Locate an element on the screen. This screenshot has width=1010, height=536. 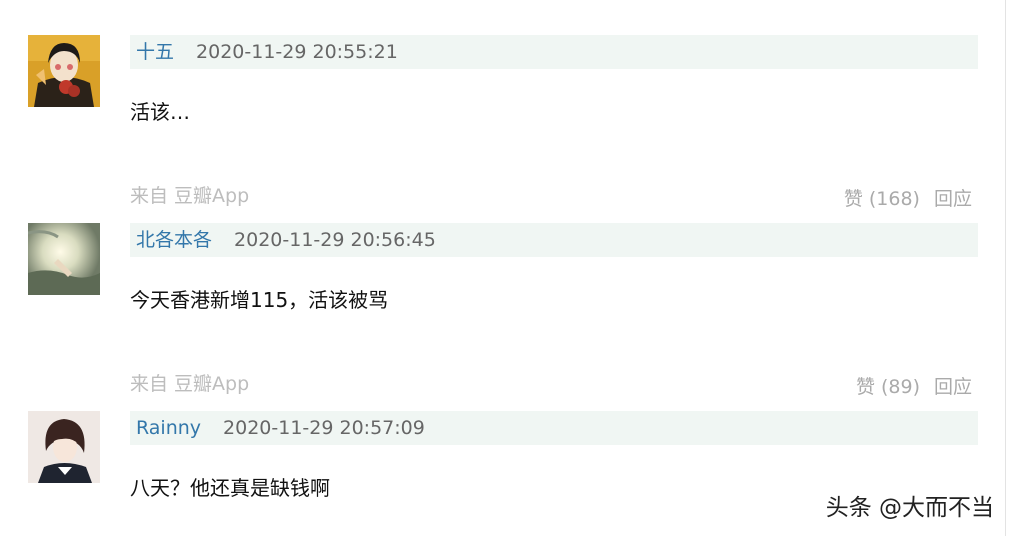
comment-author-link: 北各本各 is located at coordinates (171, 240).